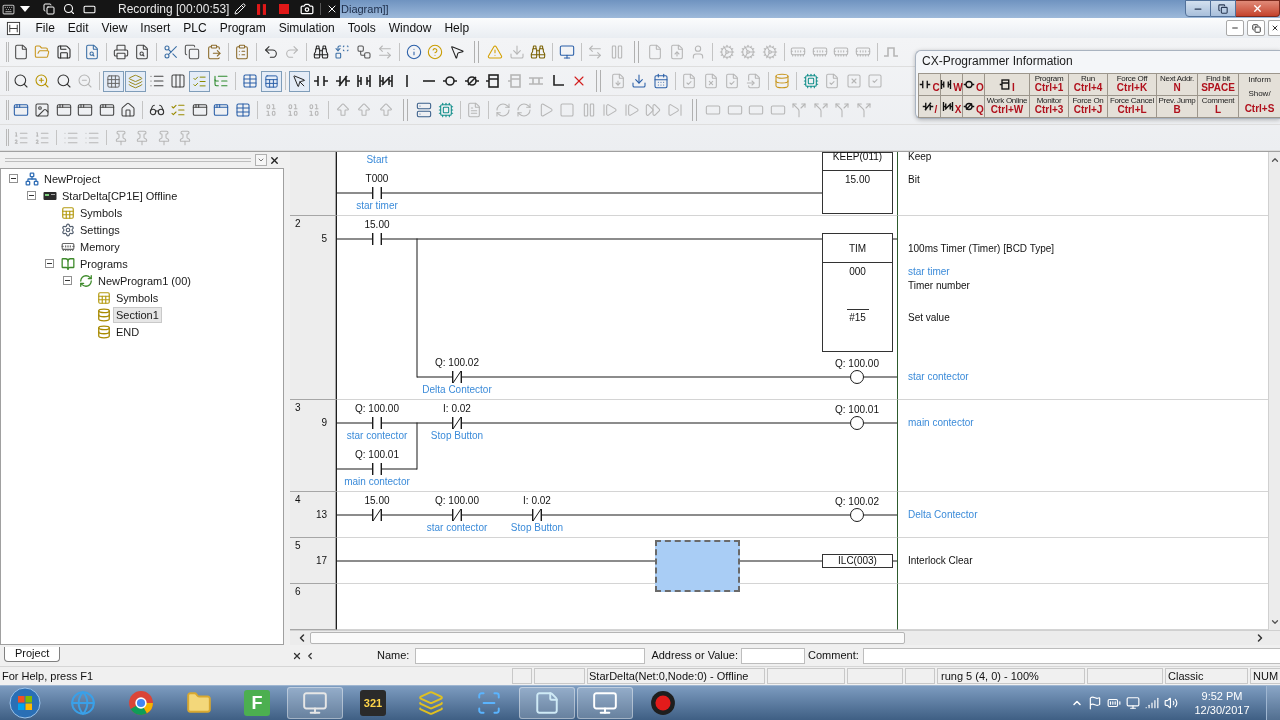 The height and width of the screenshot is (720, 1280). Describe the element at coordinates (104, 263) in the screenshot. I see `tree-item: Programs` at that location.